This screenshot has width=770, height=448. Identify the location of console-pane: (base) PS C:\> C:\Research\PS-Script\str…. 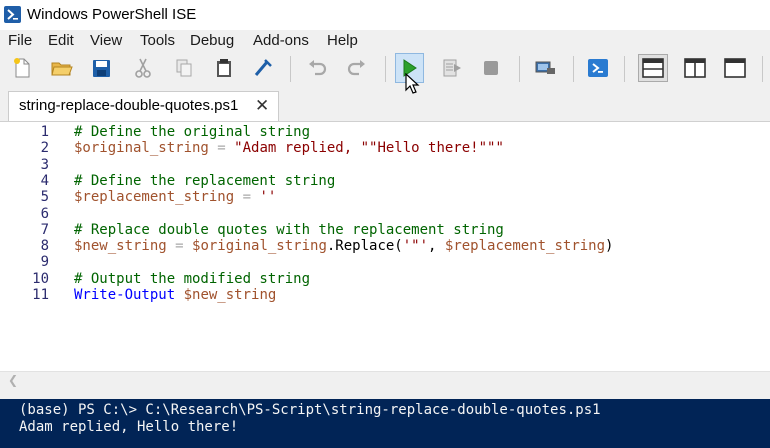
(385, 423).